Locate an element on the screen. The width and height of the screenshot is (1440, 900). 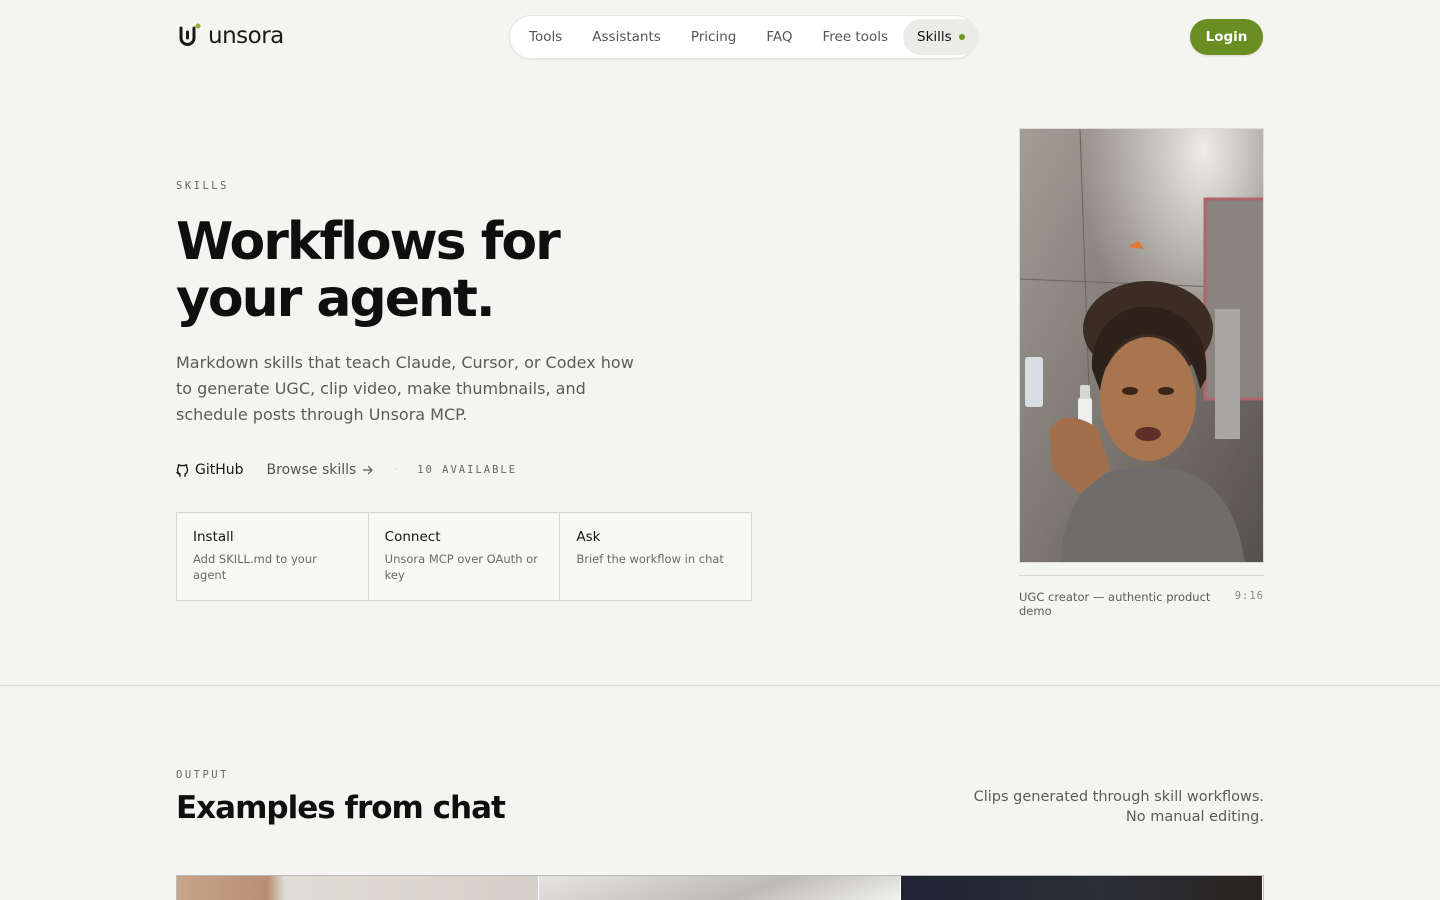
arrow-right-icon is located at coordinates (368, 470).